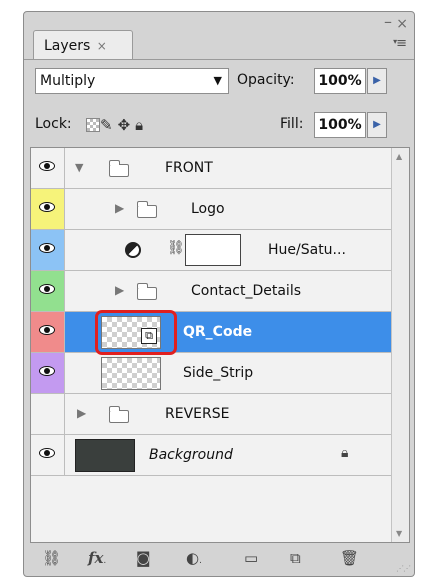 This screenshot has width=432, height=580. Describe the element at coordinates (400, 43) in the screenshot. I see `panel-menu-button: ▾≡` at that location.